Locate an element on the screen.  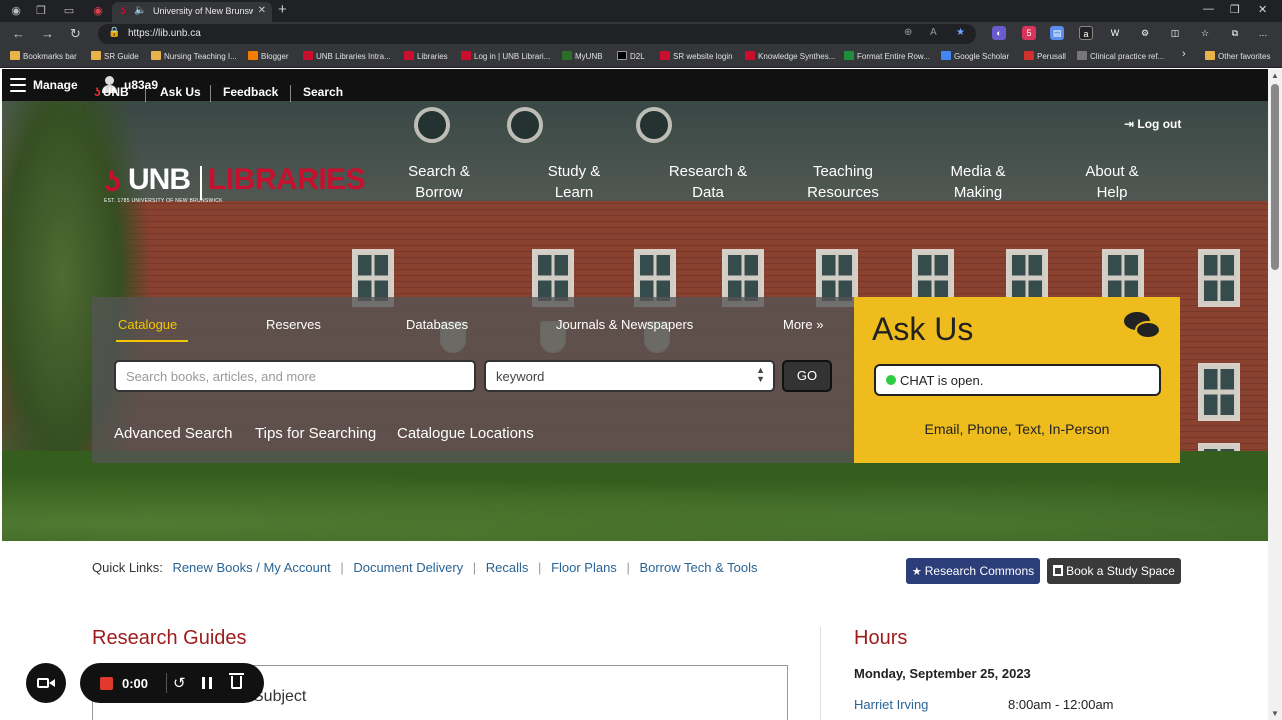
stop-recording-icon is located at coordinates (106, 683).